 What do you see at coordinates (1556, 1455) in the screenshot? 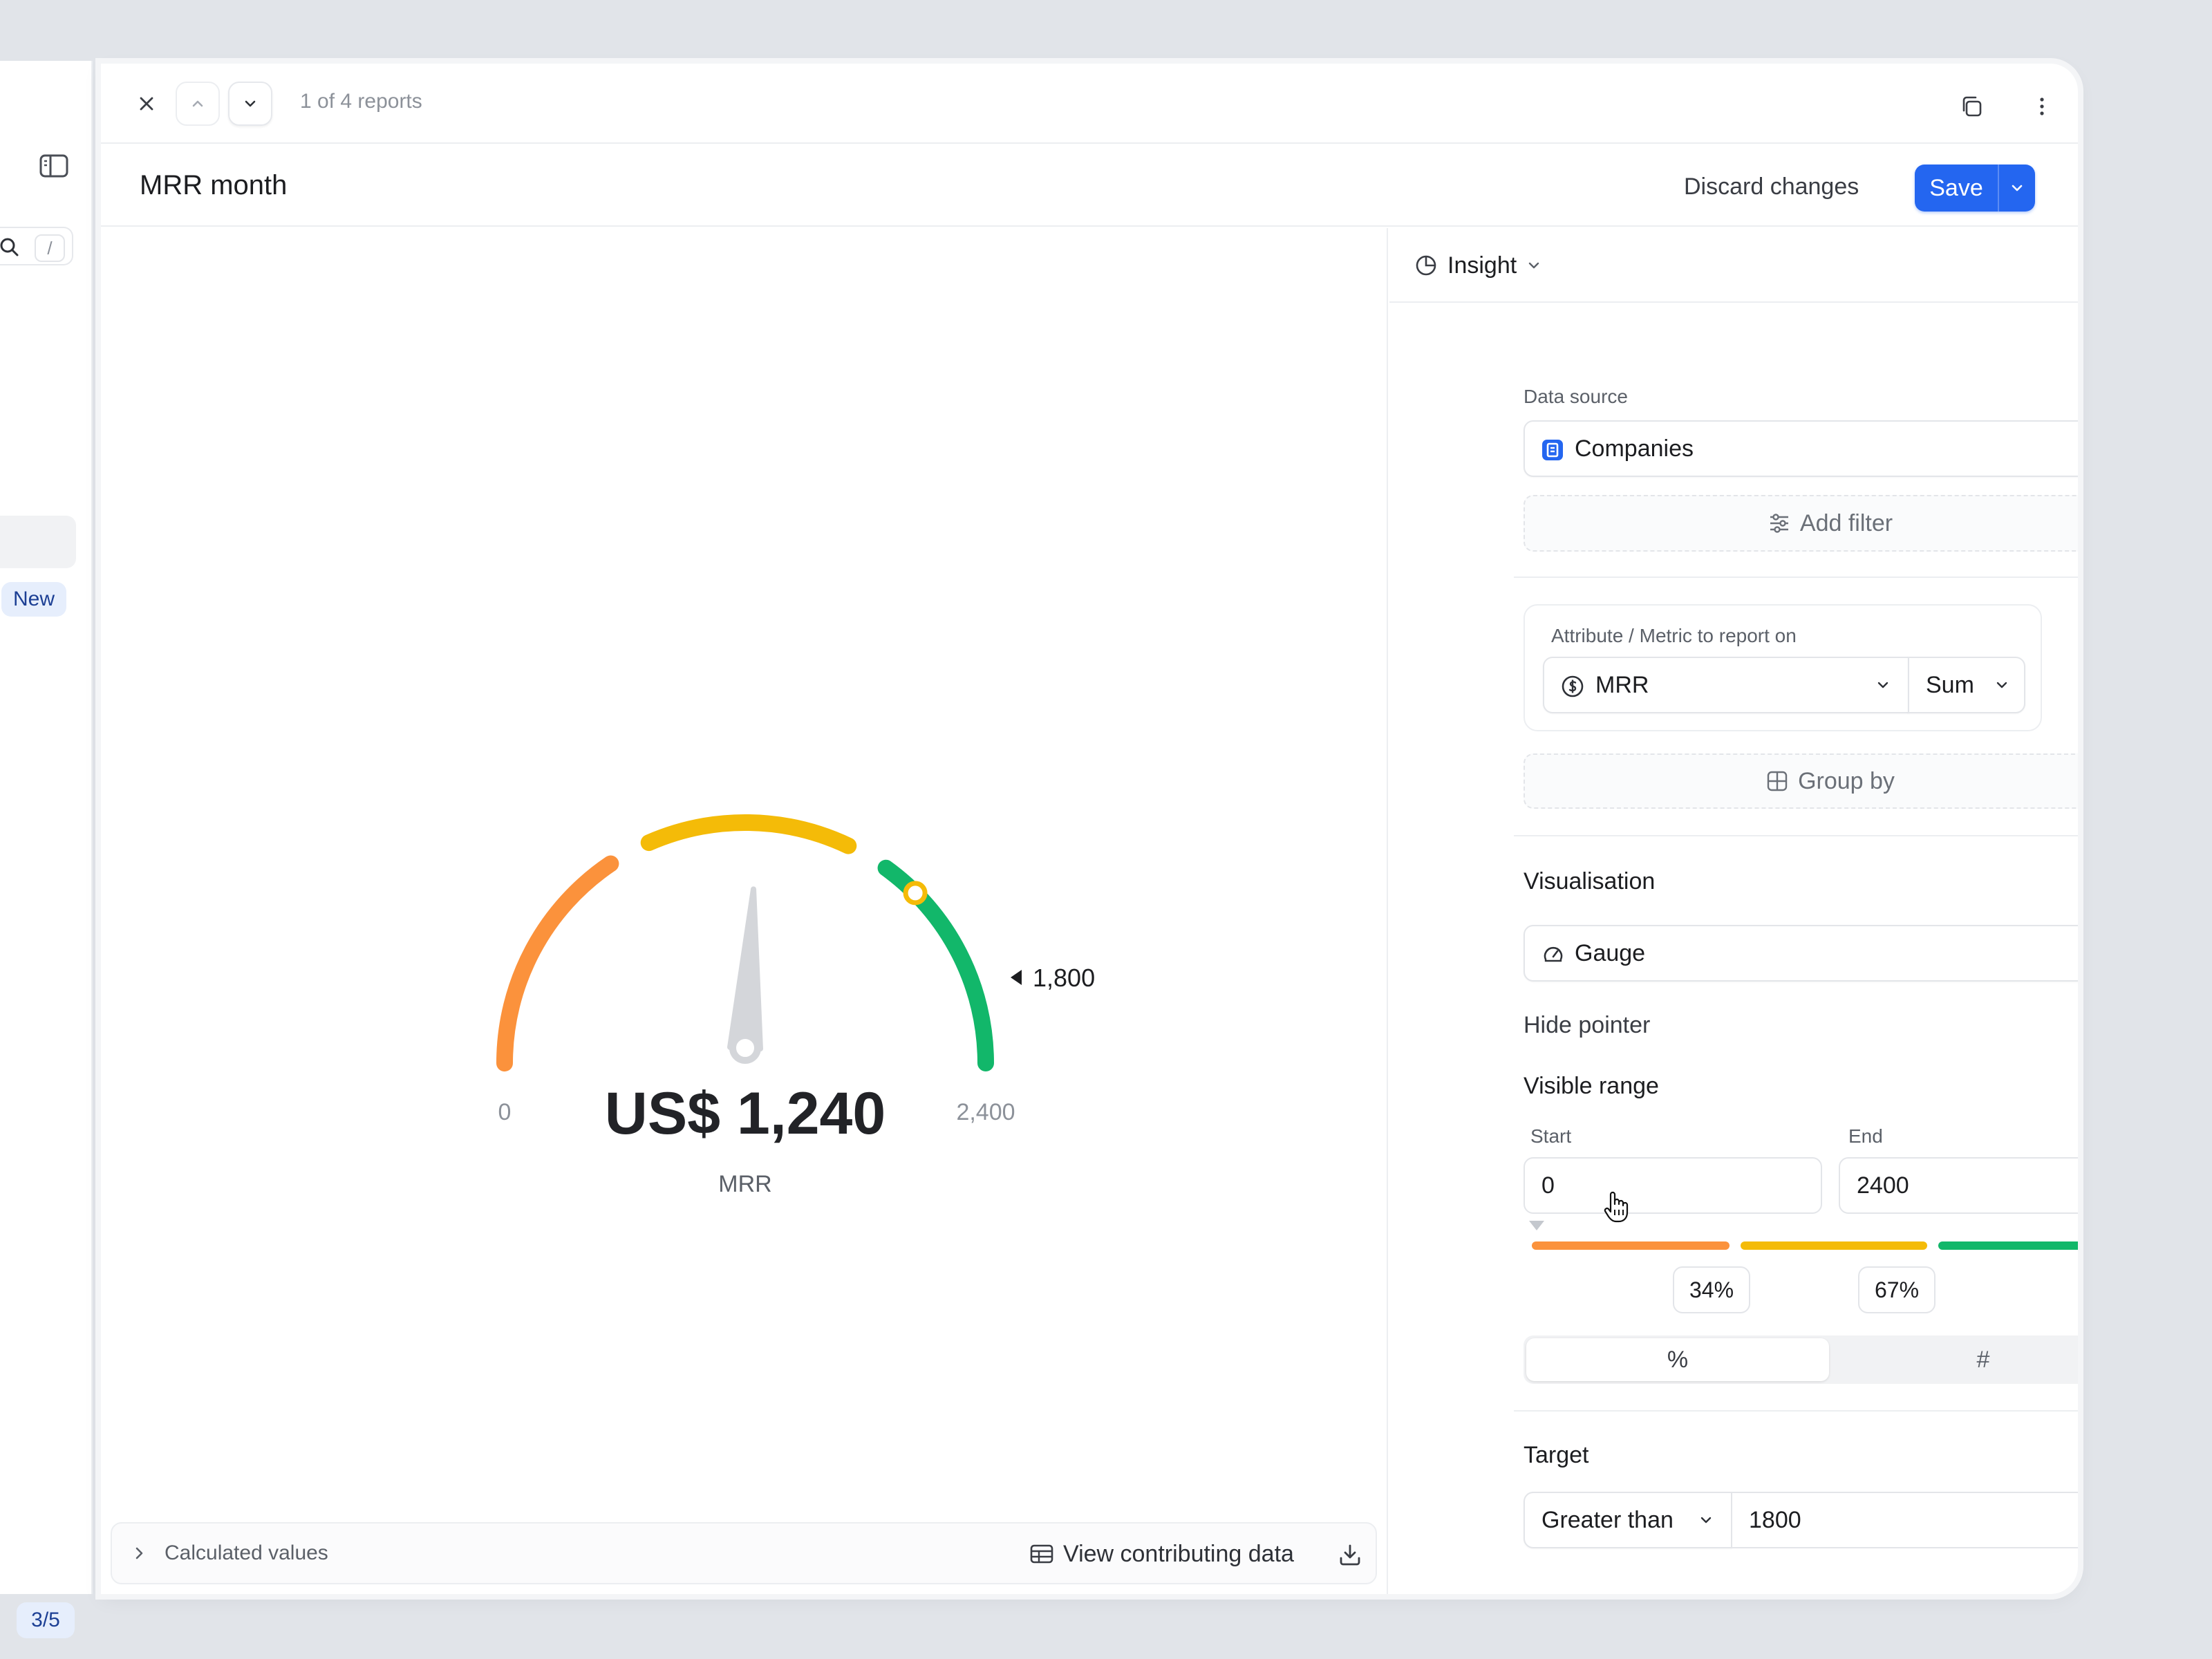
I see `target-title: Target` at bounding box center [1556, 1455].